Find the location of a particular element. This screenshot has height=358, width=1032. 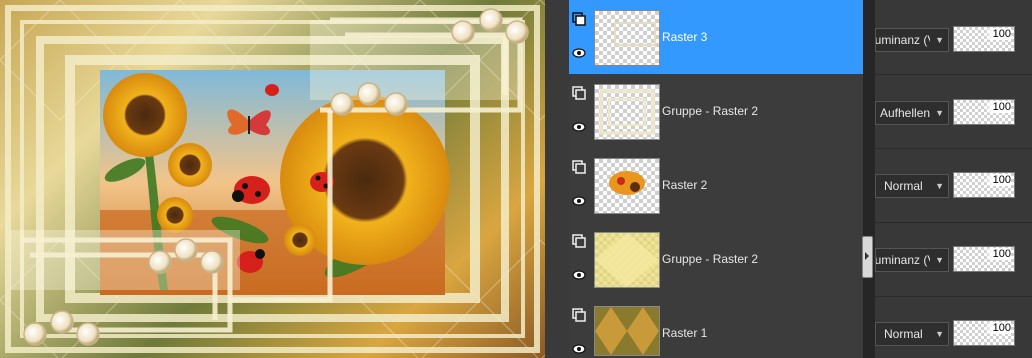

blend-mode-dropdown: Aufhellen ▼ is located at coordinates (912, 113).